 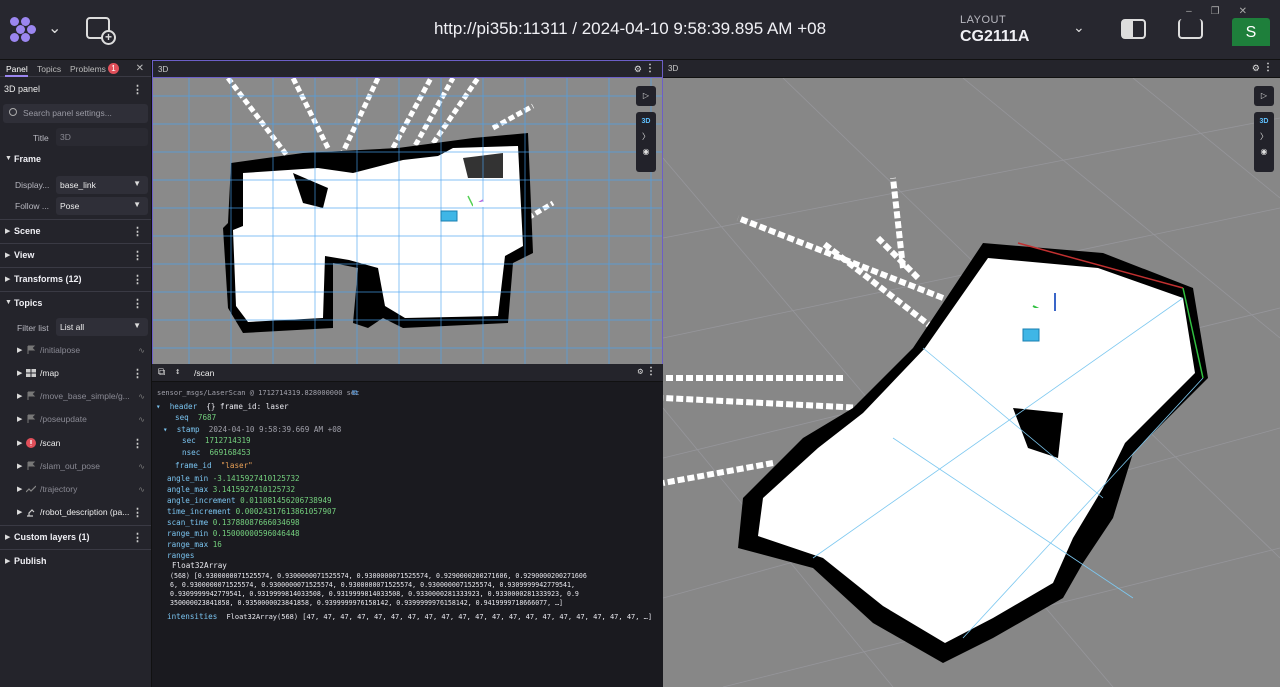 What do you see at coordinates (195, 417) in the screenshot?
I see `field-seq: seq 7687` at bounding box center [195, 417].